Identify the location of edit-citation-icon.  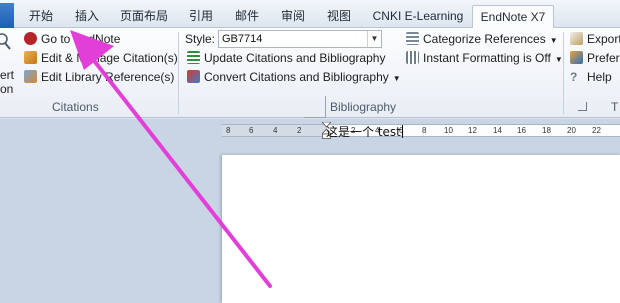
(30, 57).